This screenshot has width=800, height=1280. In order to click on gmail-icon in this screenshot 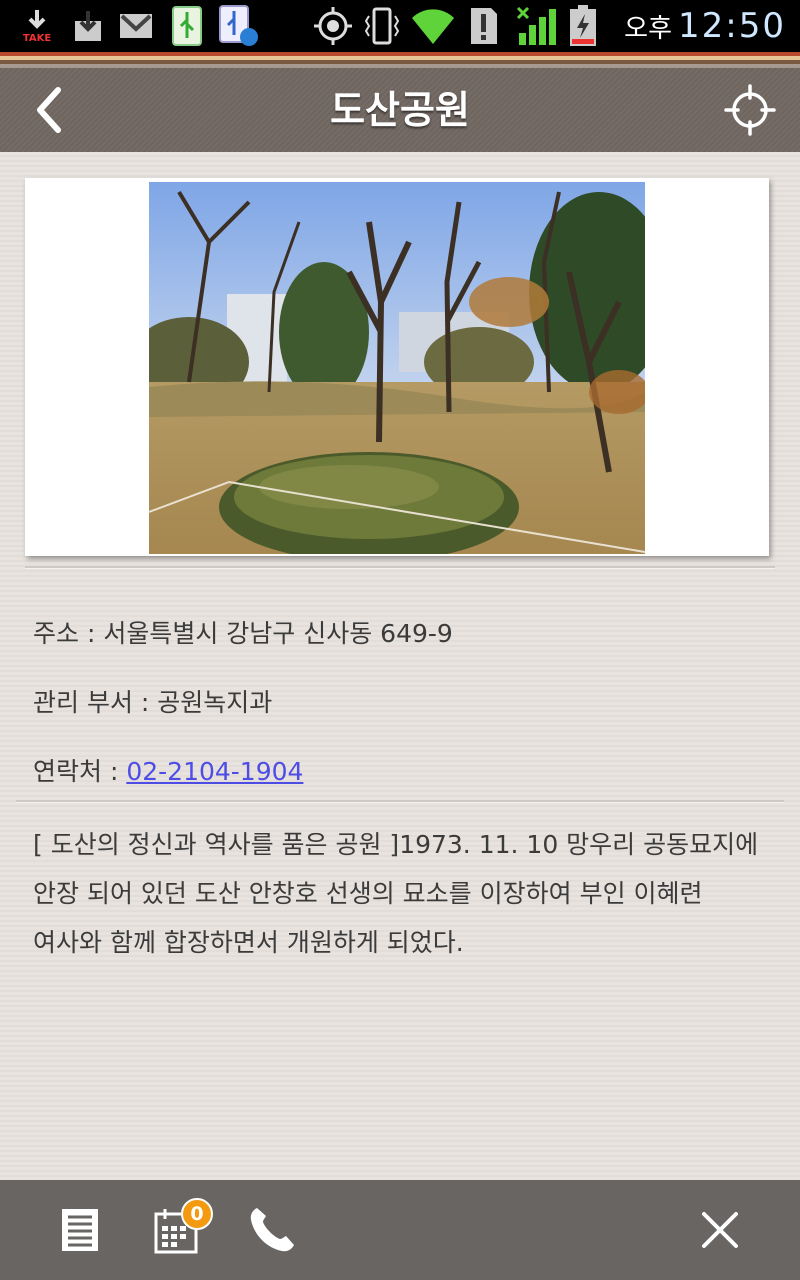, I will do `click(136, 26)`.